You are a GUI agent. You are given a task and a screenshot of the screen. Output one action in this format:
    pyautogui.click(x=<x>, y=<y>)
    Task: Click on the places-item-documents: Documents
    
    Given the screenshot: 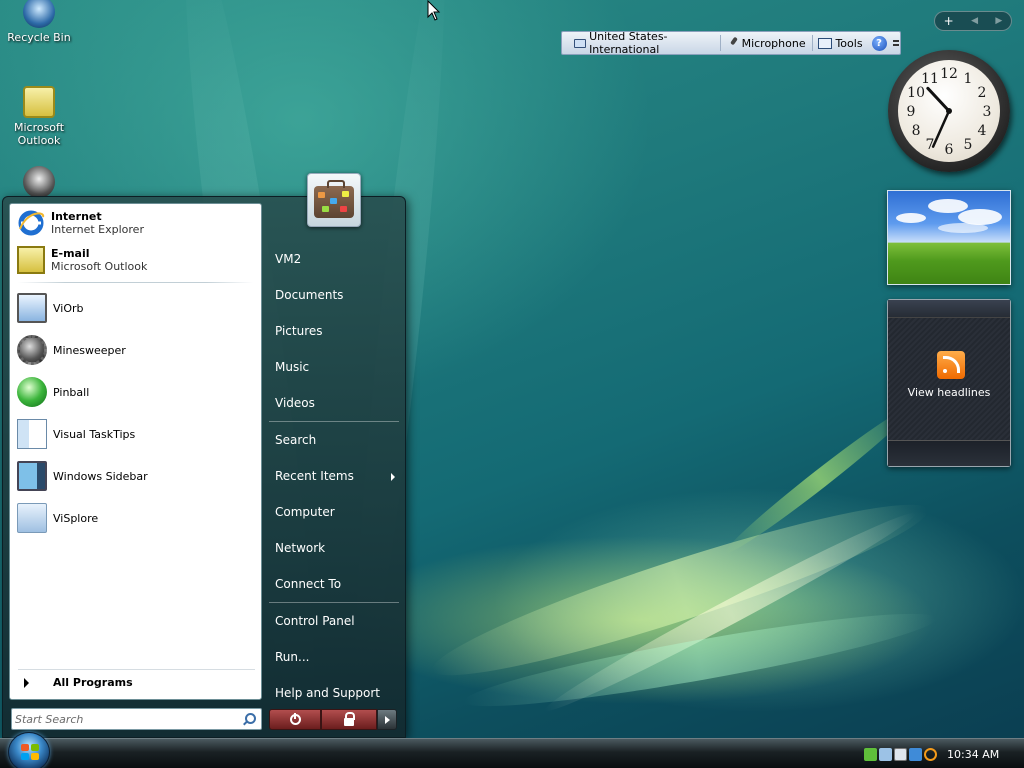 What is the action you would take?
    pyautogui.click(x=334, y=295)
    